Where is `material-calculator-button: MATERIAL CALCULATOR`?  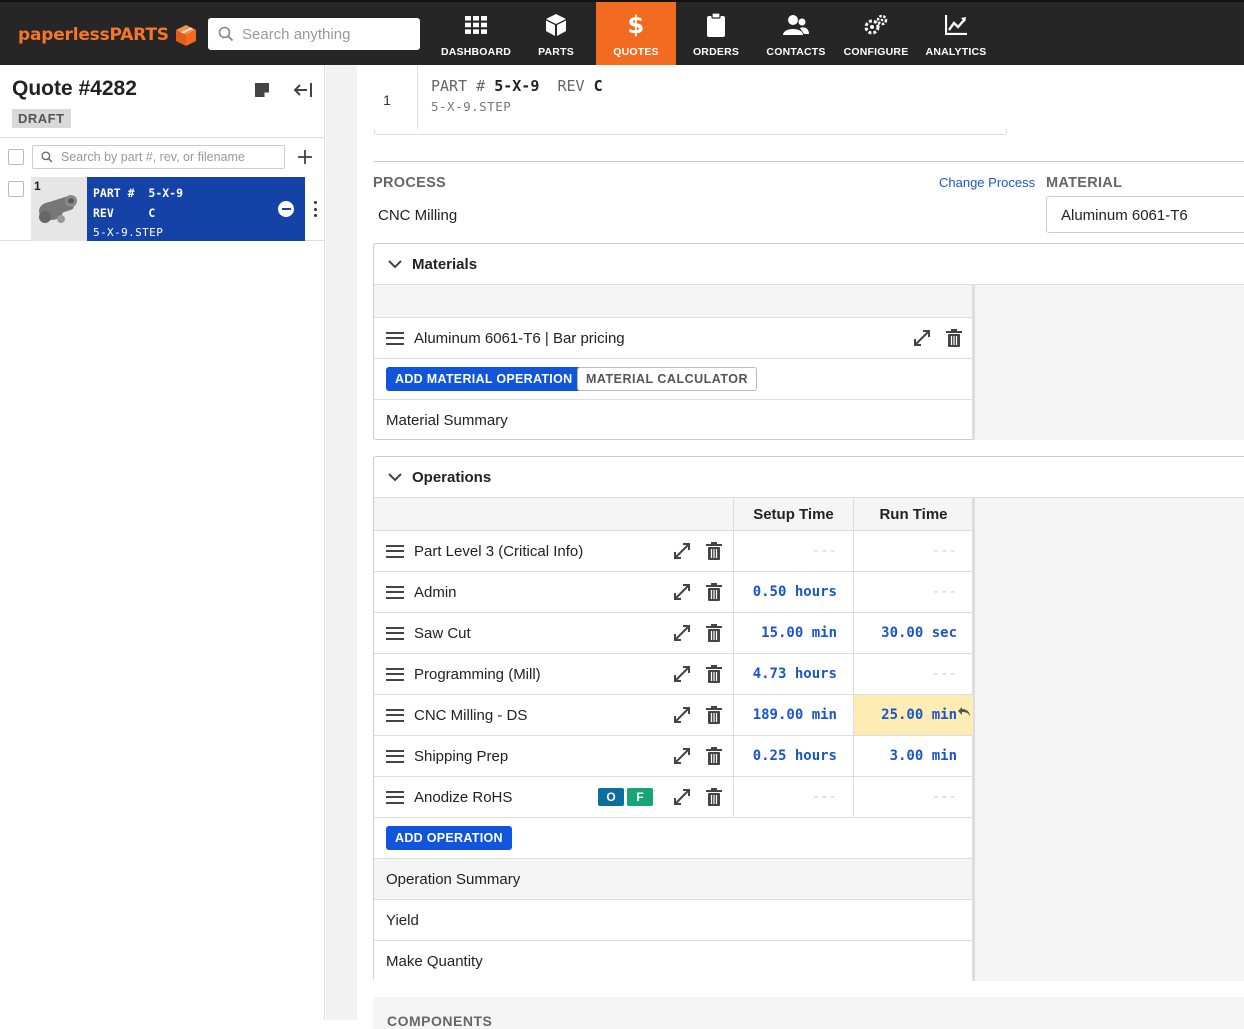 material-calculator-button: MATERIAL CALCULATOR is located at coordinates (667, 379).